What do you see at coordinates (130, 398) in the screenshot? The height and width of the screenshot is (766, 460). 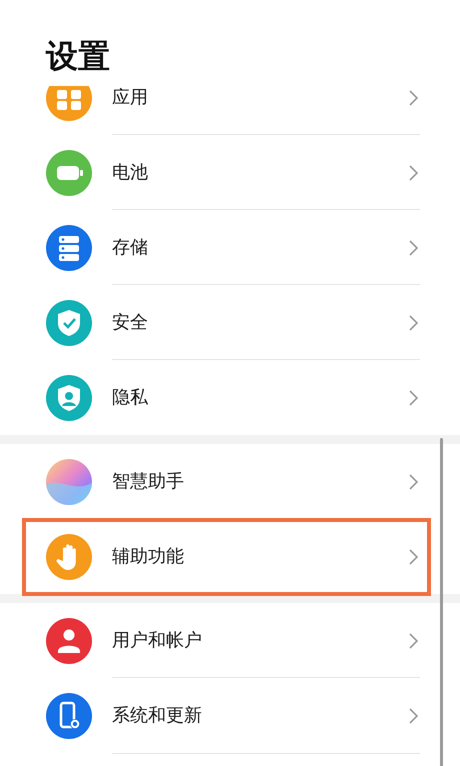 I see `row-label: 隐私` at bounding box center [130, 398].